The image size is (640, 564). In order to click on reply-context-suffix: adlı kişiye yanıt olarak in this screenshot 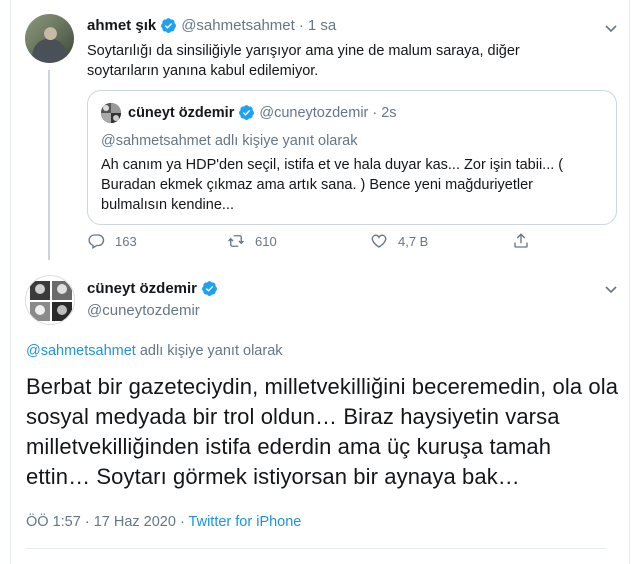, I will do `click(209, 351)`.